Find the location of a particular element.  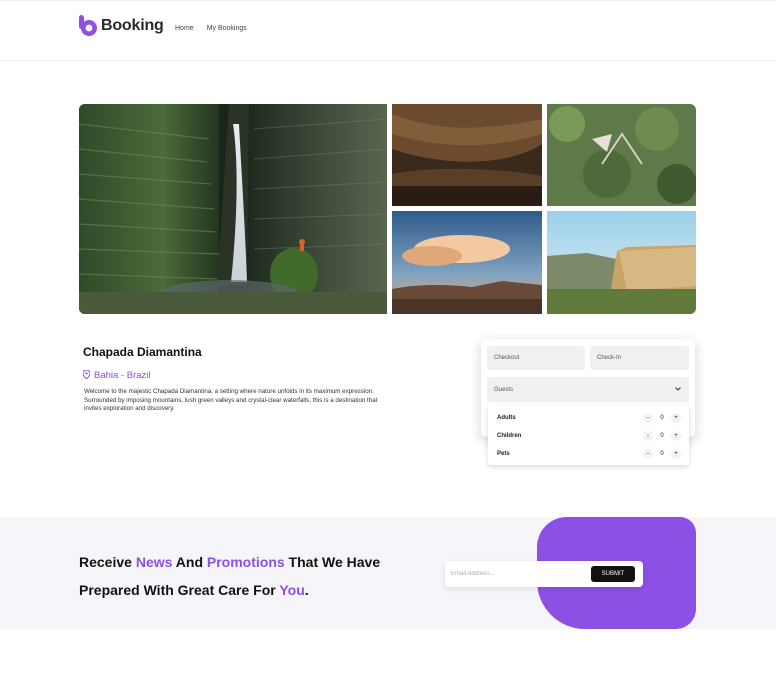

top-header: Booking Home My Bookings is located at coordinates (388, 30).